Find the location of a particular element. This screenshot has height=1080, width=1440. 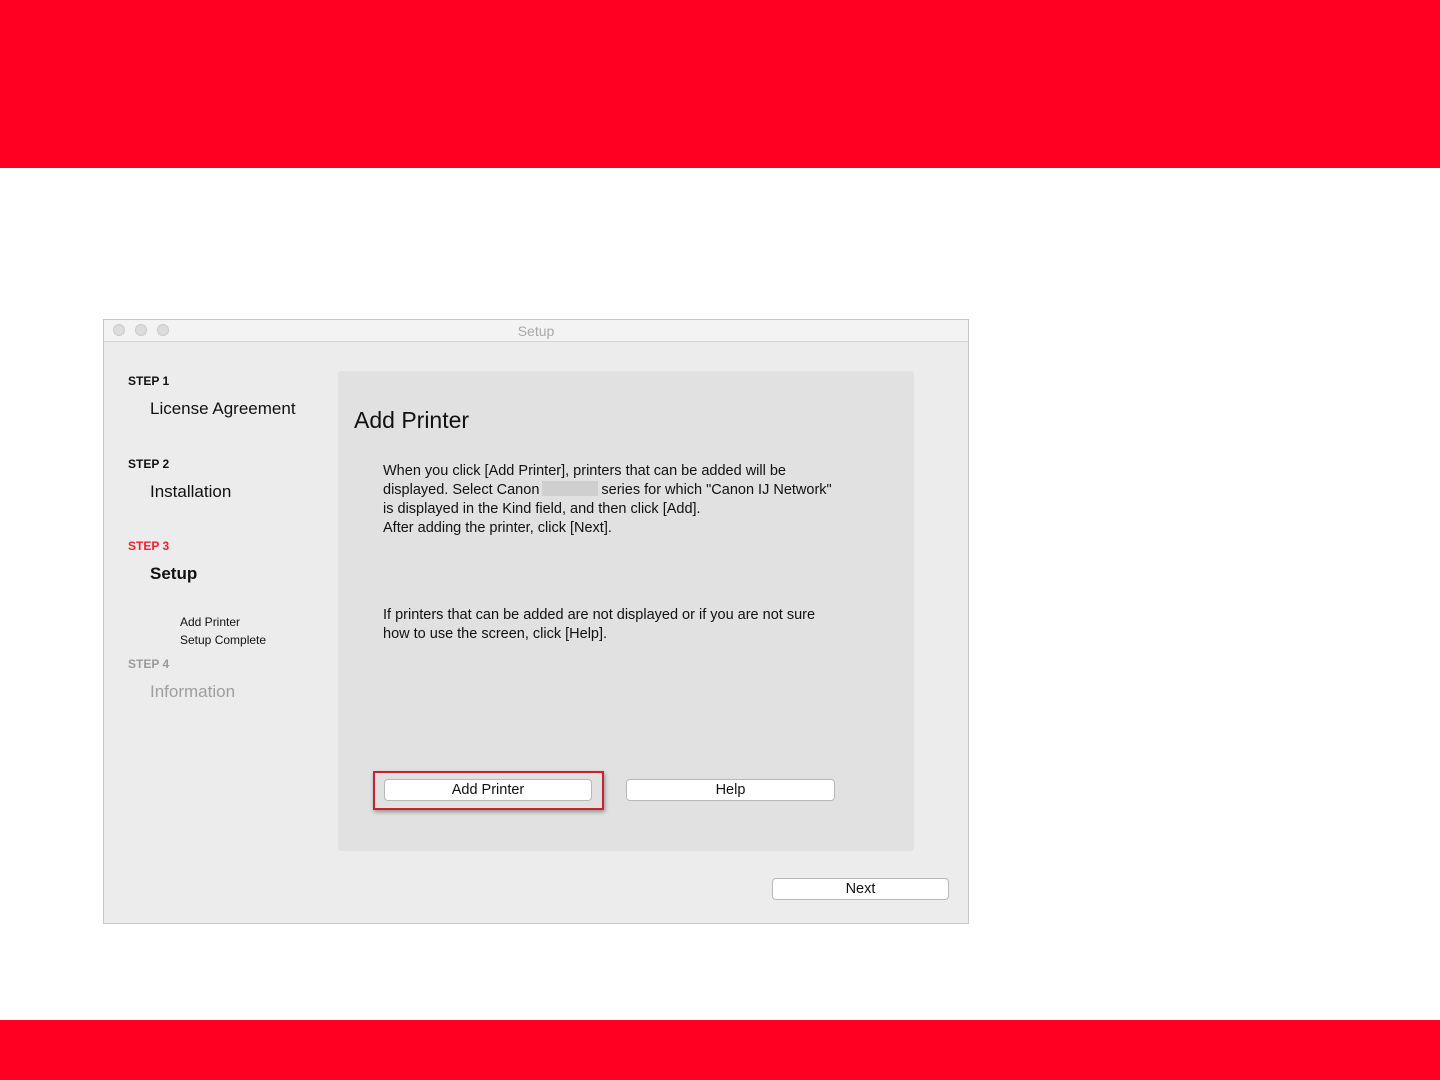

bottom-brand-banner is located at coordinates (720, 1050).